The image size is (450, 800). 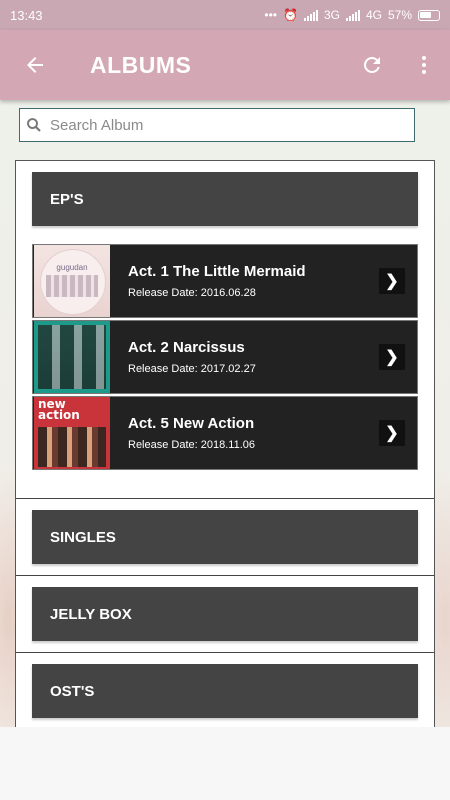 I want to click on refresh-icon, so click(x=372, y=64).